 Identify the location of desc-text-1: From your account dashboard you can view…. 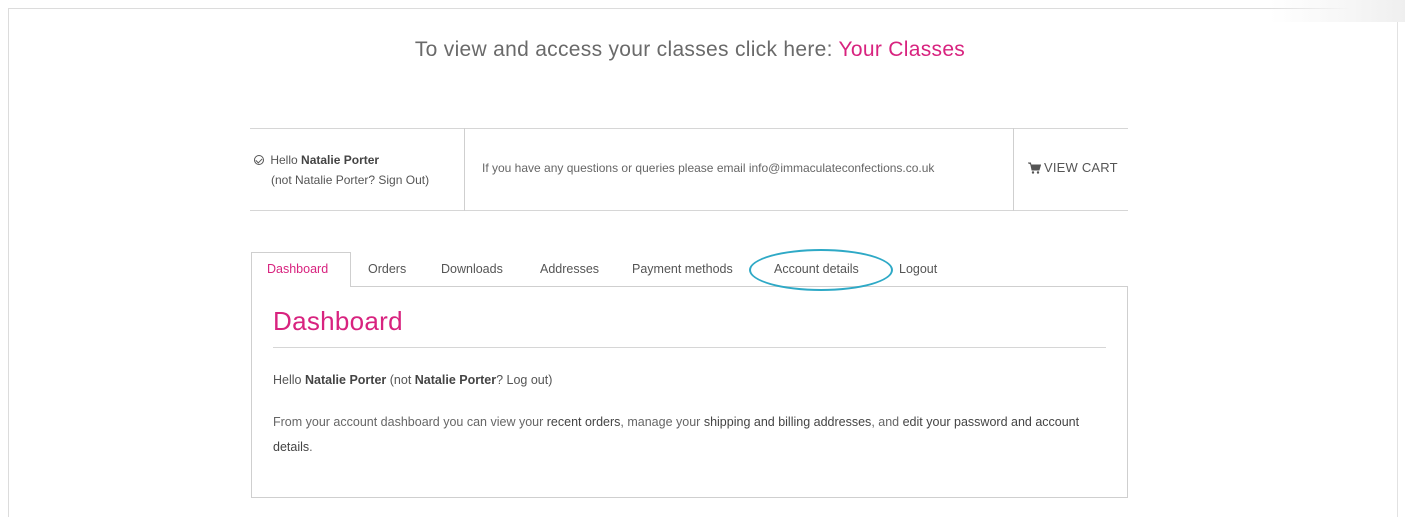
(408, 422).